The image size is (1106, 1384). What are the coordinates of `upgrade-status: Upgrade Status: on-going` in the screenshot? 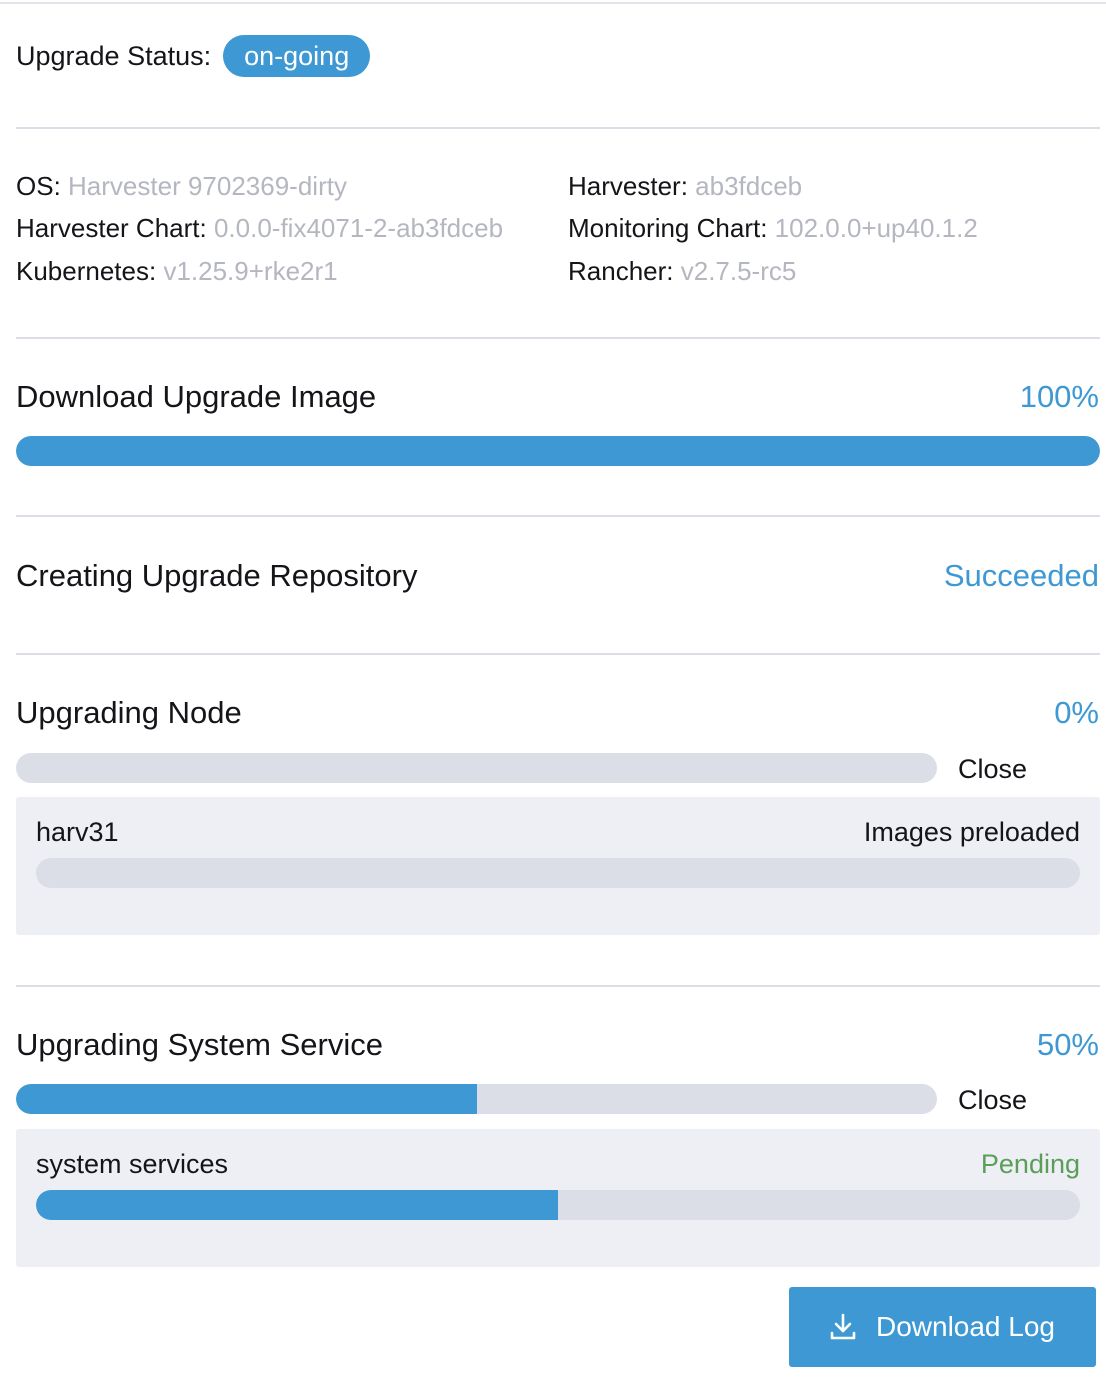 It's located at (193, 56).